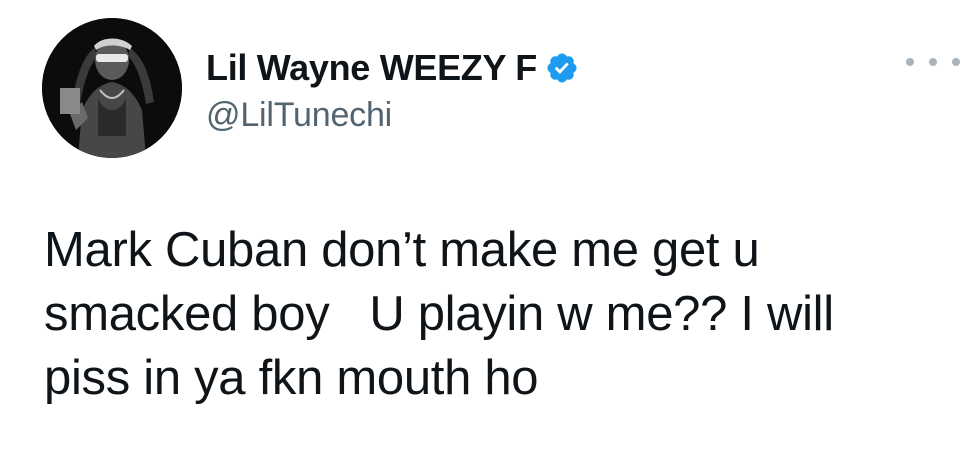 The height and width of the screenshot is (449, 980). I want to click on author-display-name: Lil Wayne WEEZY F, so click(371, 68).